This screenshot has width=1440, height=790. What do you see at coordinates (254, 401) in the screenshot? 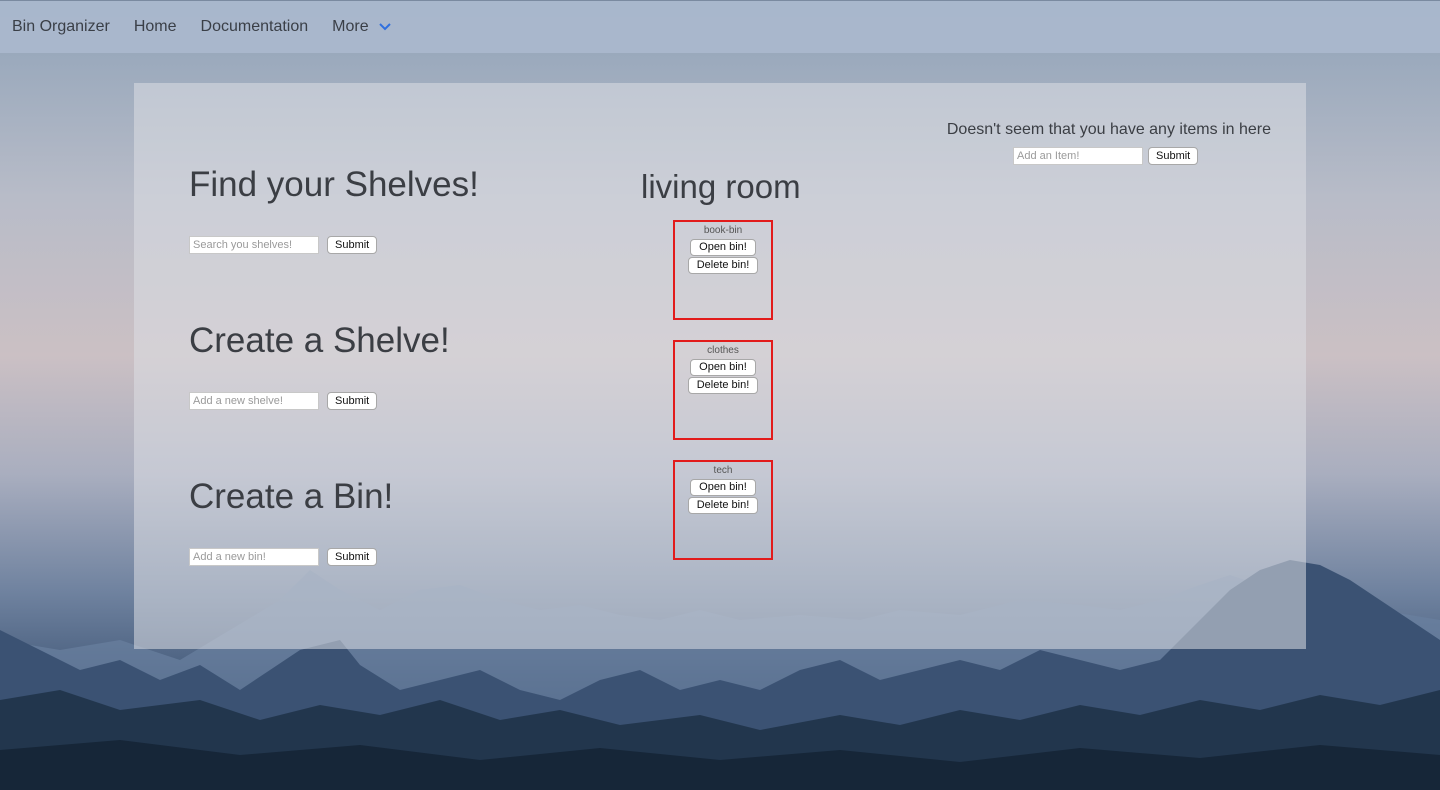
I see `new-shelve-input` at bounding box center [254, 401].